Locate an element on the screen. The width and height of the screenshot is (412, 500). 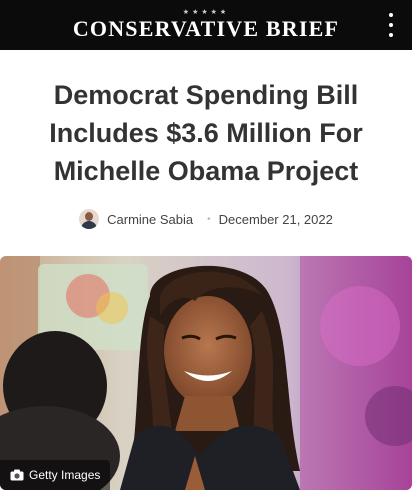
byline: Carmine Sabia • December 21, 2022 is located at coordinates (206, 219).